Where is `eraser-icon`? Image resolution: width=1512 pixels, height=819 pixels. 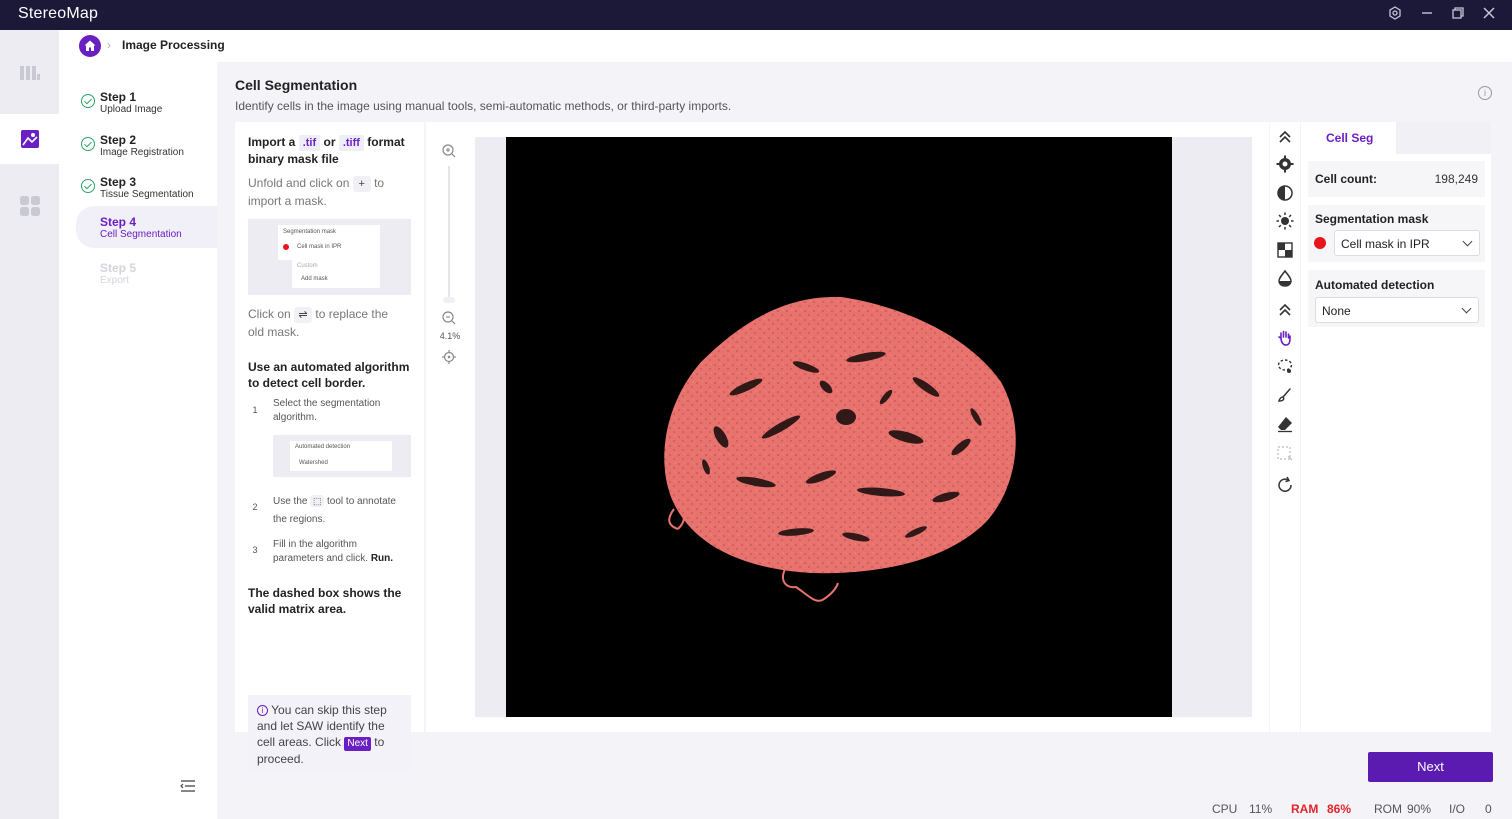 eraser-icon is located at coordinates (1285, 424).